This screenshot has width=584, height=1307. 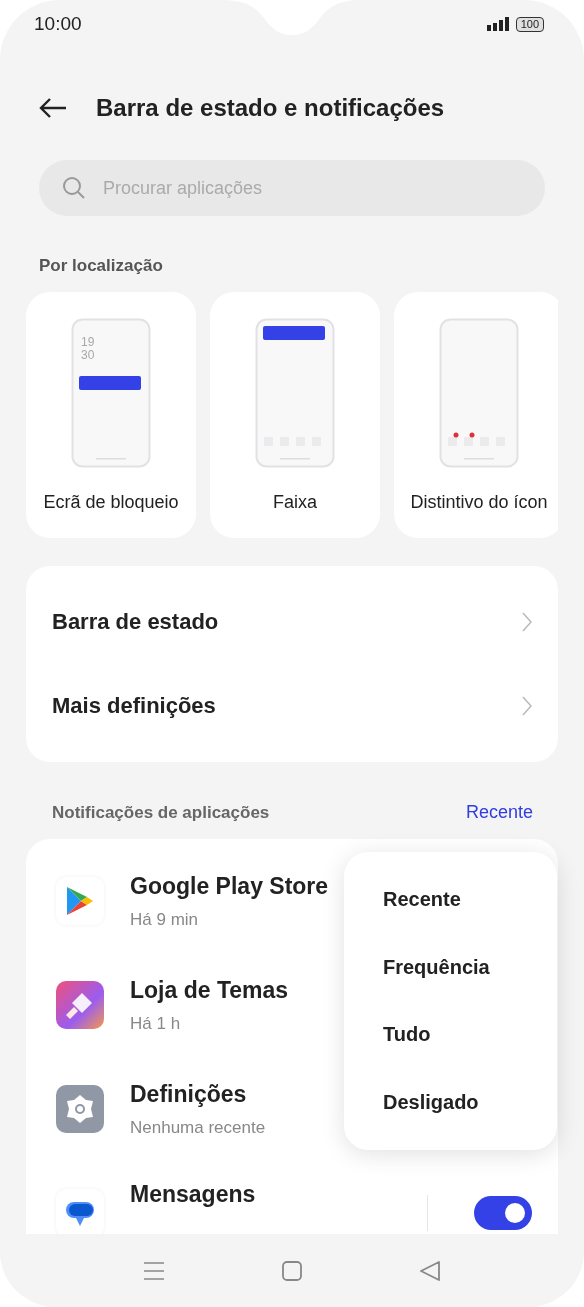 I want to click on menu-item: Frequência, so click(x=450, y=967).